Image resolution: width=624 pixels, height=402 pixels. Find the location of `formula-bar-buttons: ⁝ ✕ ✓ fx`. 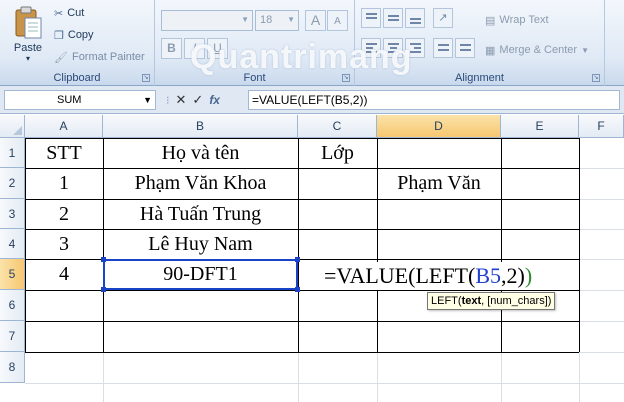

formula-bar-buttons: ⁝ ✕ ✓ fx is located at coordinates (204, 100).